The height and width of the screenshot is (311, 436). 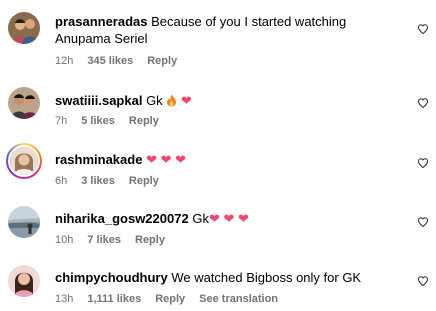 What do you see at coordinates (61, 181) in the screenshot?
I see `comment-time: 6h` at bounding box center [61, 181].